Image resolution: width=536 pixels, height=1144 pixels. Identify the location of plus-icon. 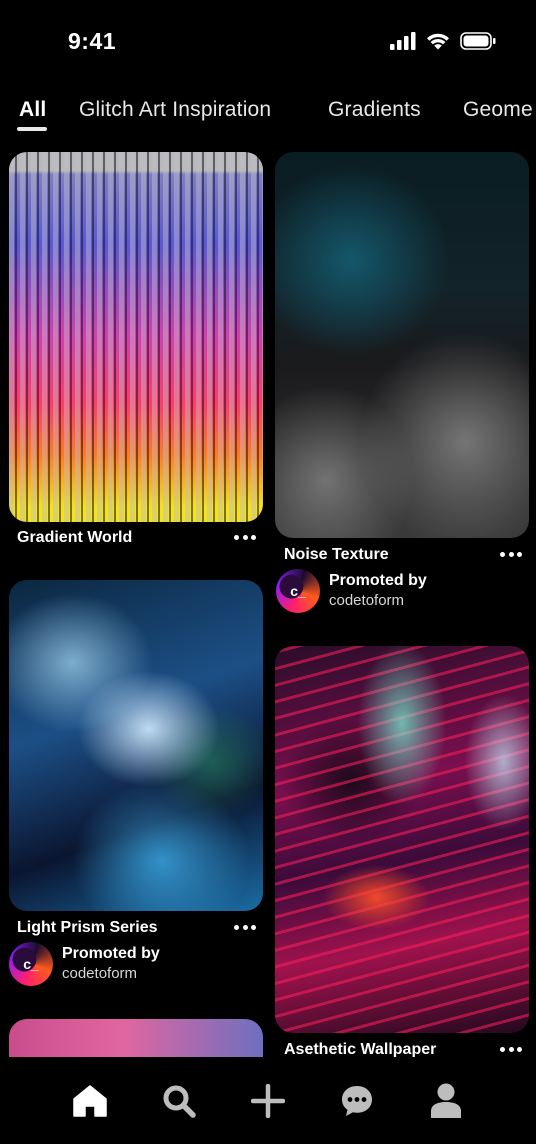
(267, 1100).